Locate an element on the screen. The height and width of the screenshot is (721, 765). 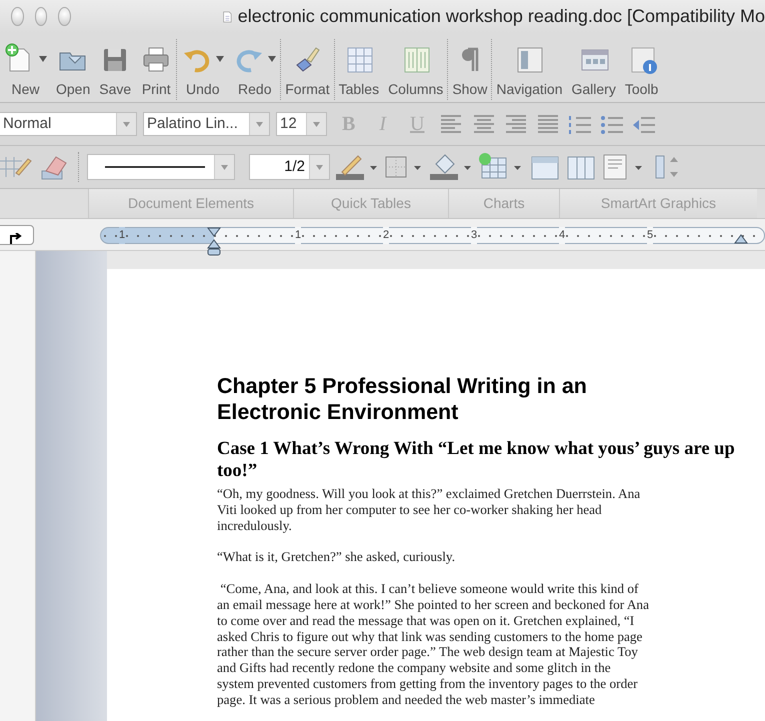
toolbar-button: Redo is located at coordinates (255, 69).